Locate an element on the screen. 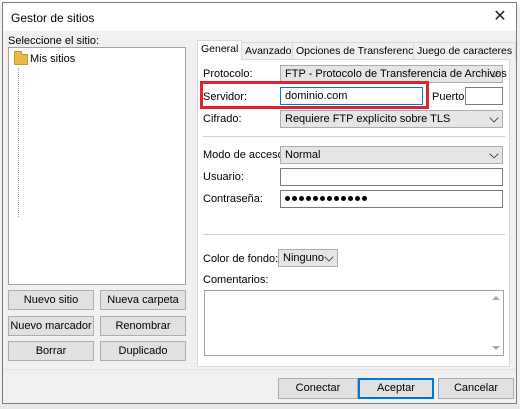 The image size is (520, 409). bgcolor-value: Ninguno is located at coordinates (303, 258).